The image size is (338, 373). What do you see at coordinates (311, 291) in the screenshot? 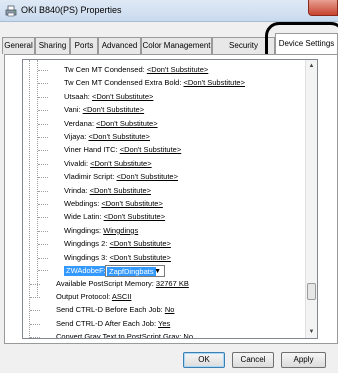
I see `scroll-thumb` at bounding box center [311, 291].